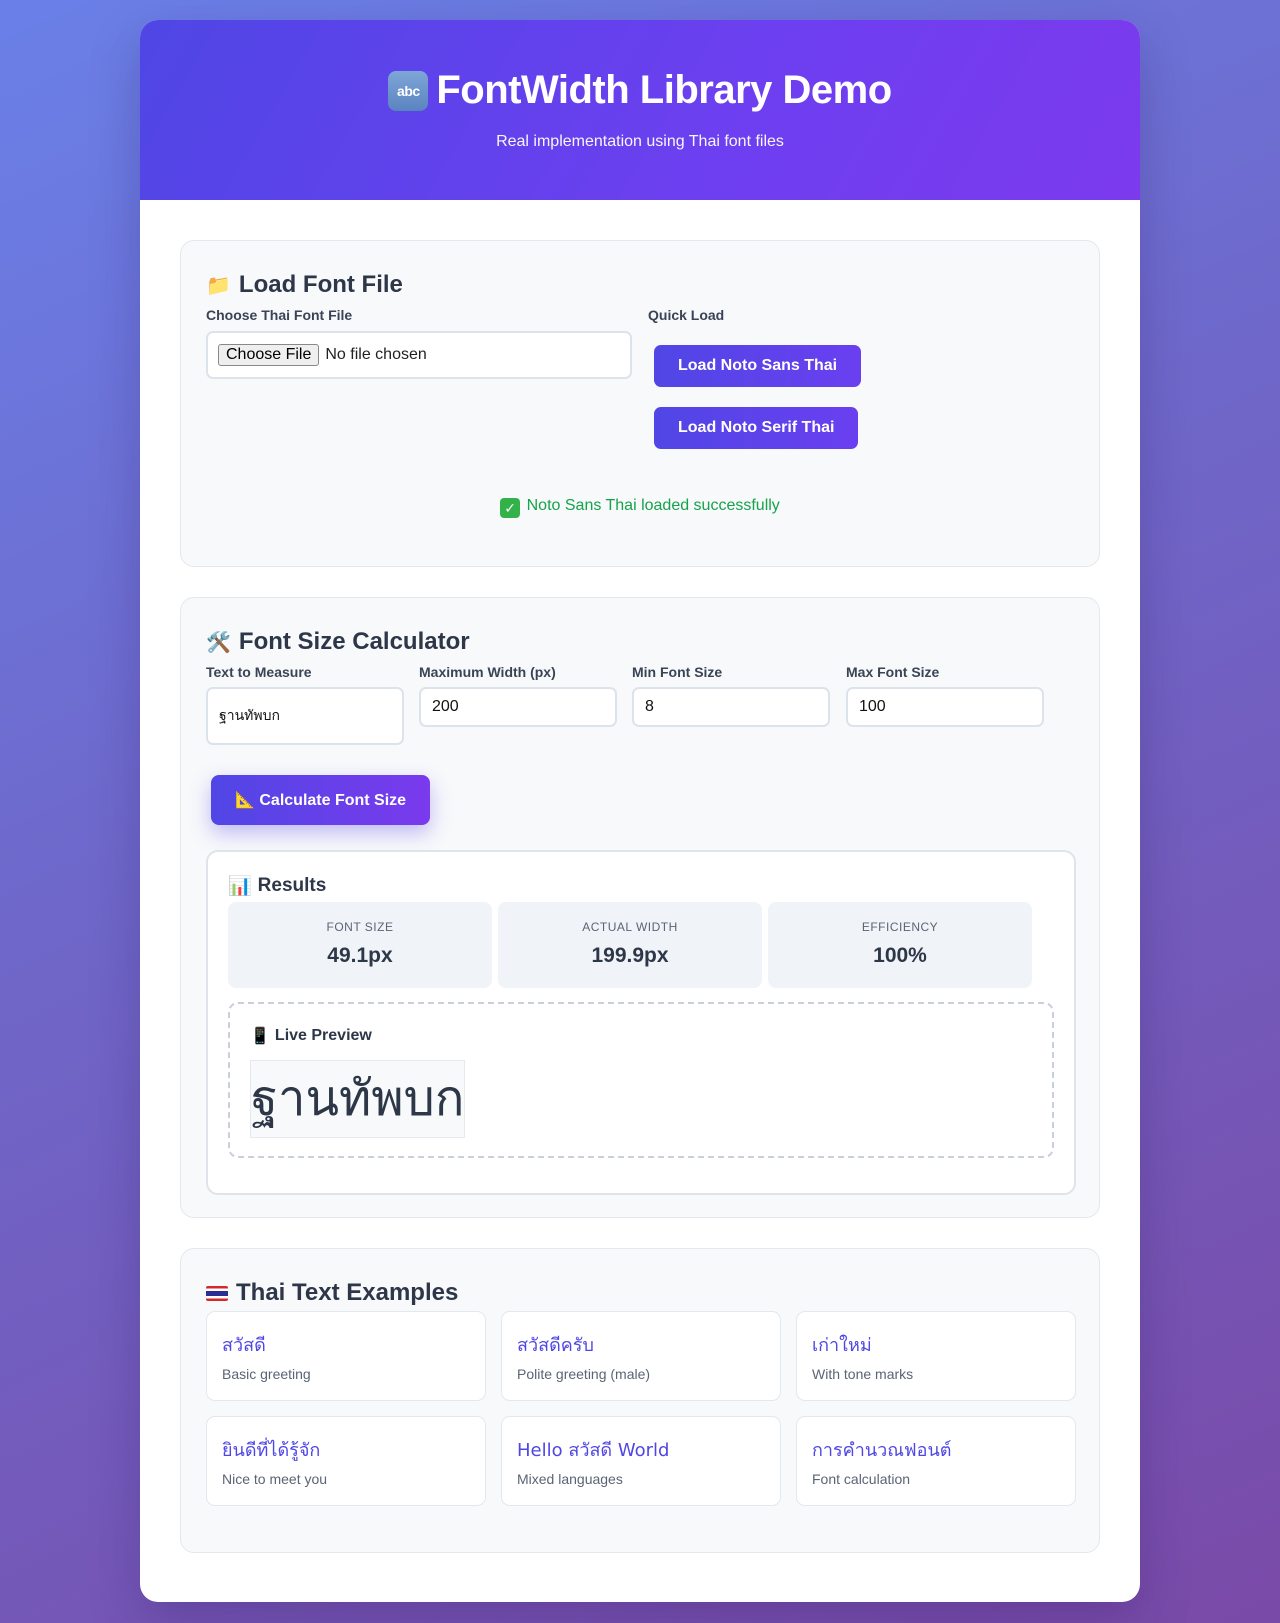  I want to click on example-text: เก่าใหม่, so click(842, 1345).